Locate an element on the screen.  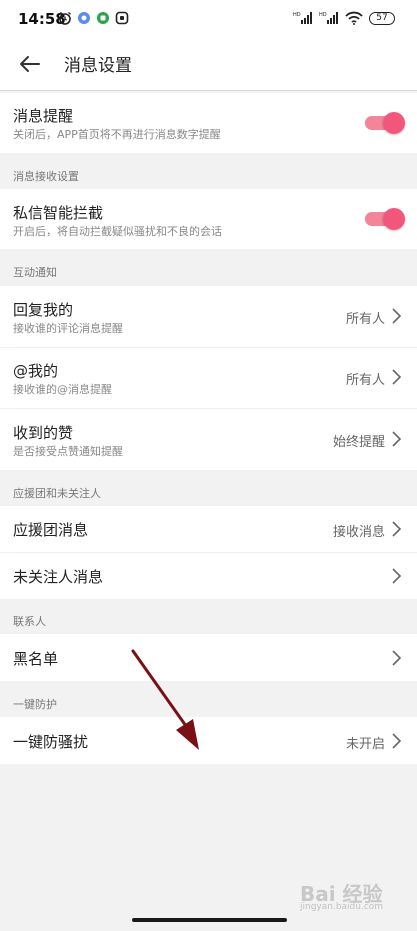
dm-filter-toggle is located at coordinates (385, 219).